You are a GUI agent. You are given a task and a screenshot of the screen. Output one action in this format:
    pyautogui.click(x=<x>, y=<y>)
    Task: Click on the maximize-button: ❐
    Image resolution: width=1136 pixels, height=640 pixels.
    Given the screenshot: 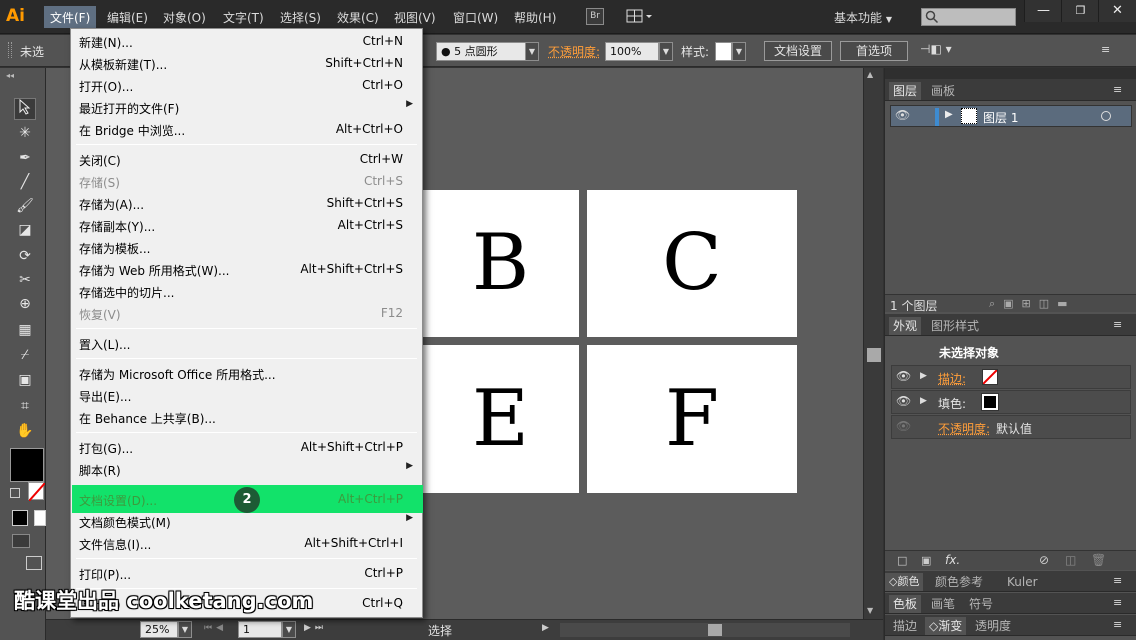 What is the action you would take?
    pyautogui.click(x=1080, y=11)
    